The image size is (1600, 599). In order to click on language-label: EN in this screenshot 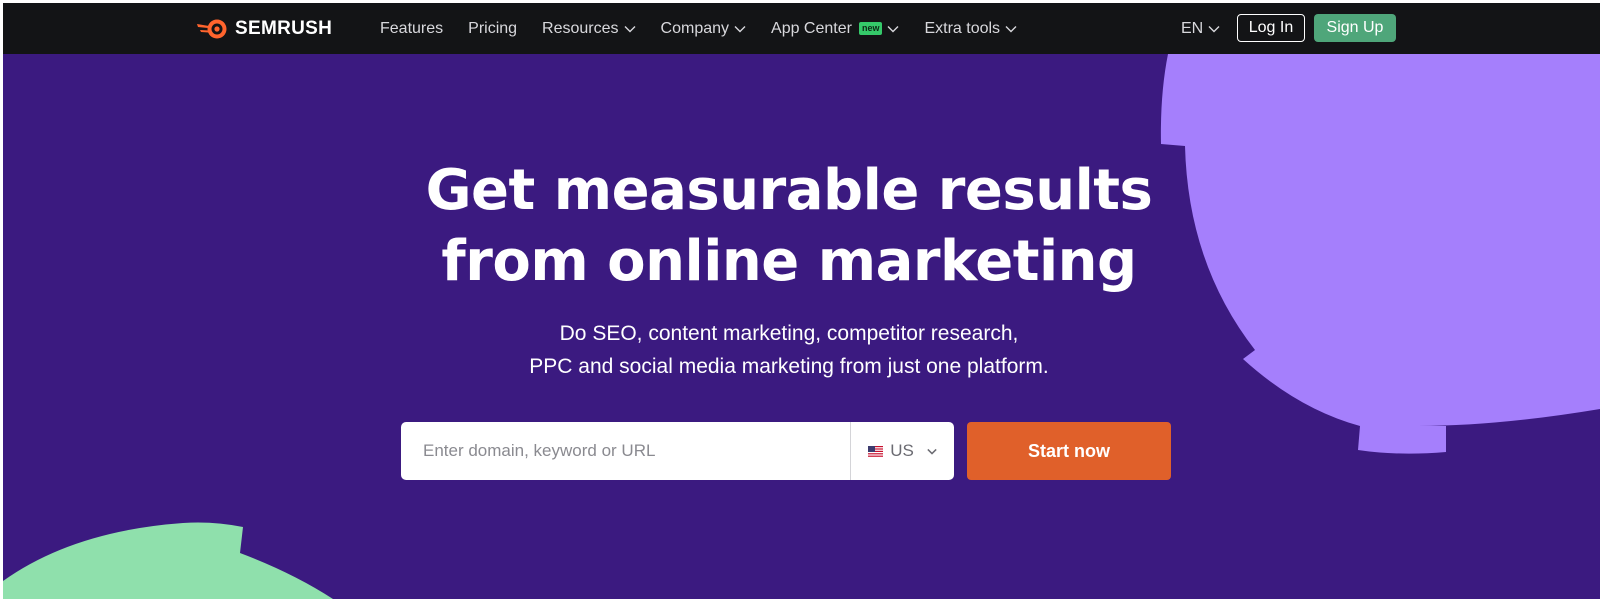, I will do `click(1192, 28)`.